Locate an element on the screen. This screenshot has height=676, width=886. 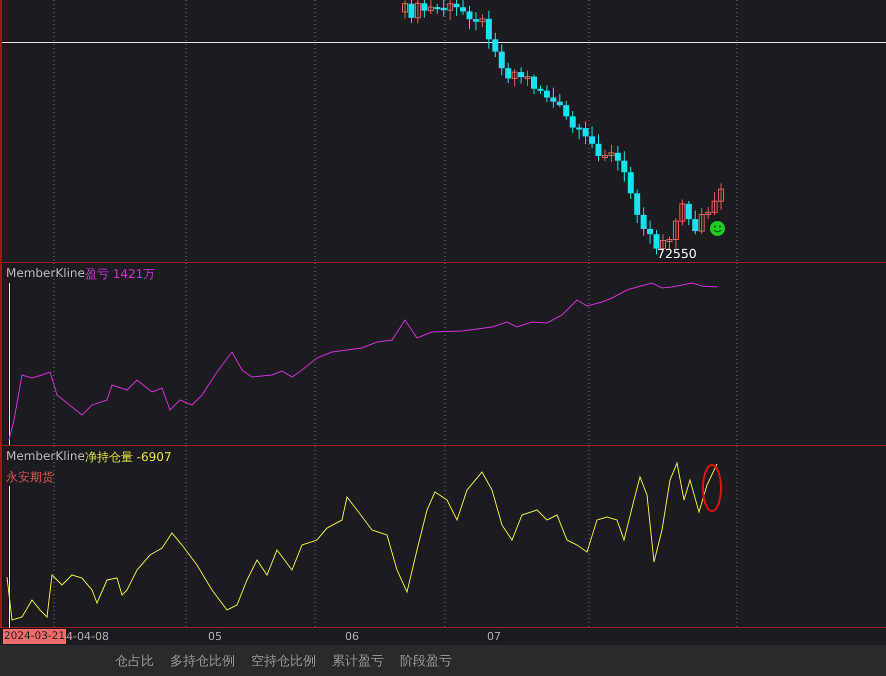
smiley-icon is located at coordinates (717, 228).